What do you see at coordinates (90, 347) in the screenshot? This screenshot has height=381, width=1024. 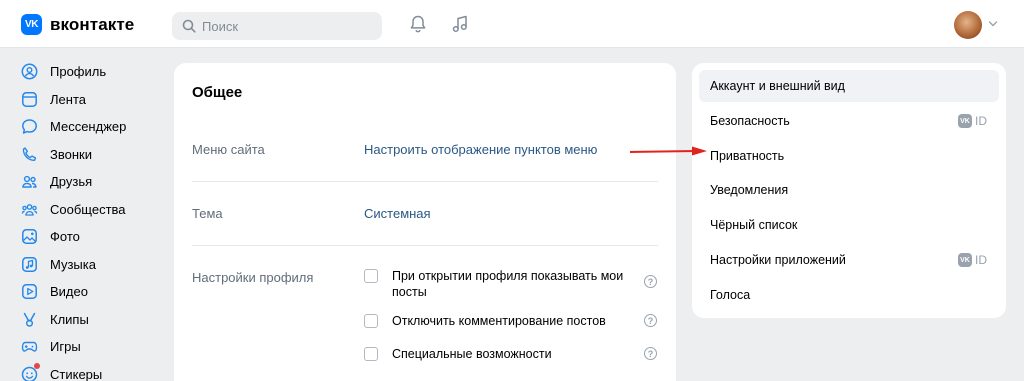 I see `nav-item-games: Игры` at bounding box center [90, 347].